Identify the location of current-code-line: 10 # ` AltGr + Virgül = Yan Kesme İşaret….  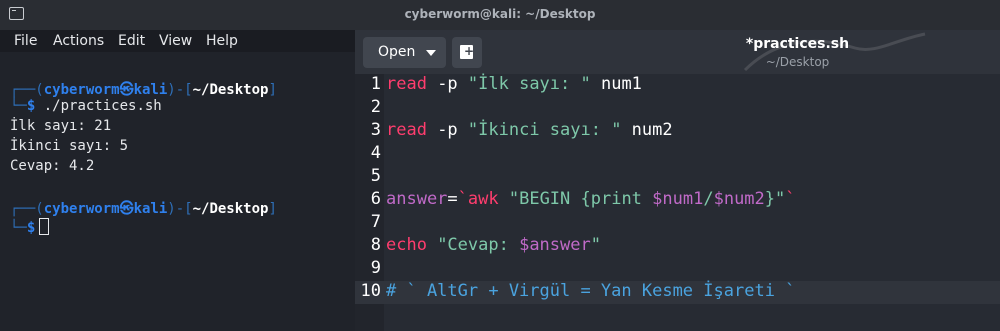
(677, 292).